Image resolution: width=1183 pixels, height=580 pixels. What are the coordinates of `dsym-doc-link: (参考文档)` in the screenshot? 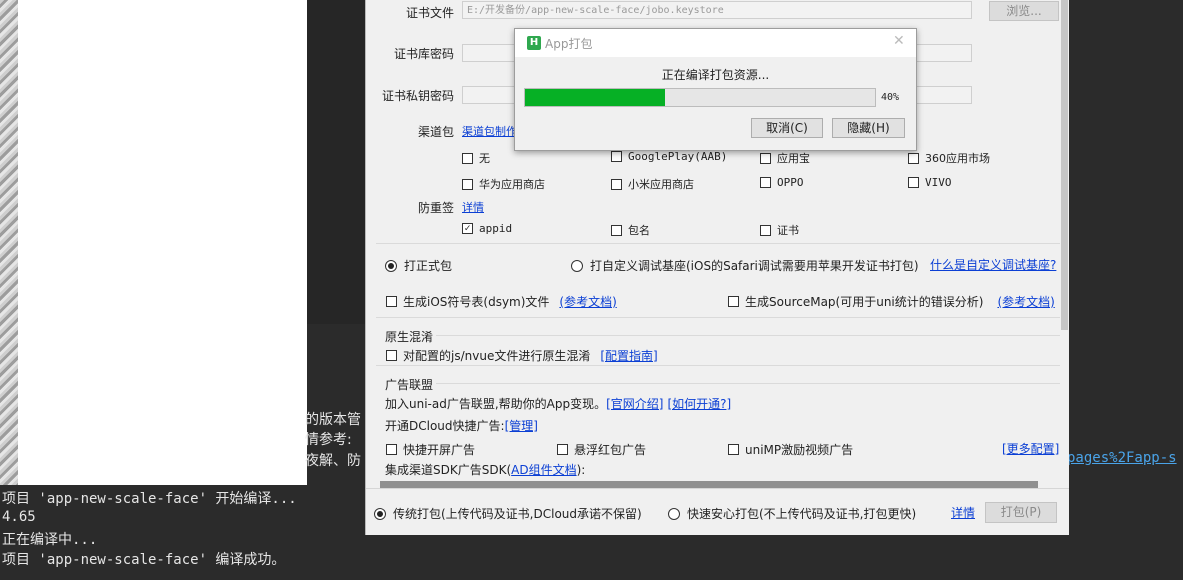 It's located at (587, 301).